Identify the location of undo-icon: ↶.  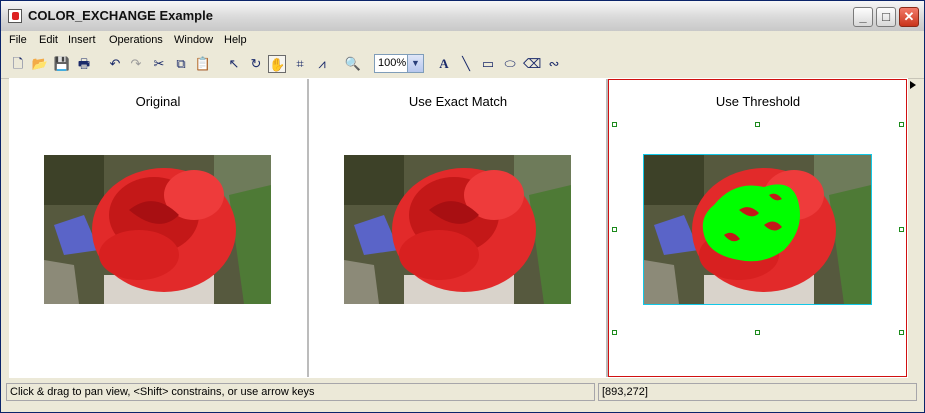
(115, 64).